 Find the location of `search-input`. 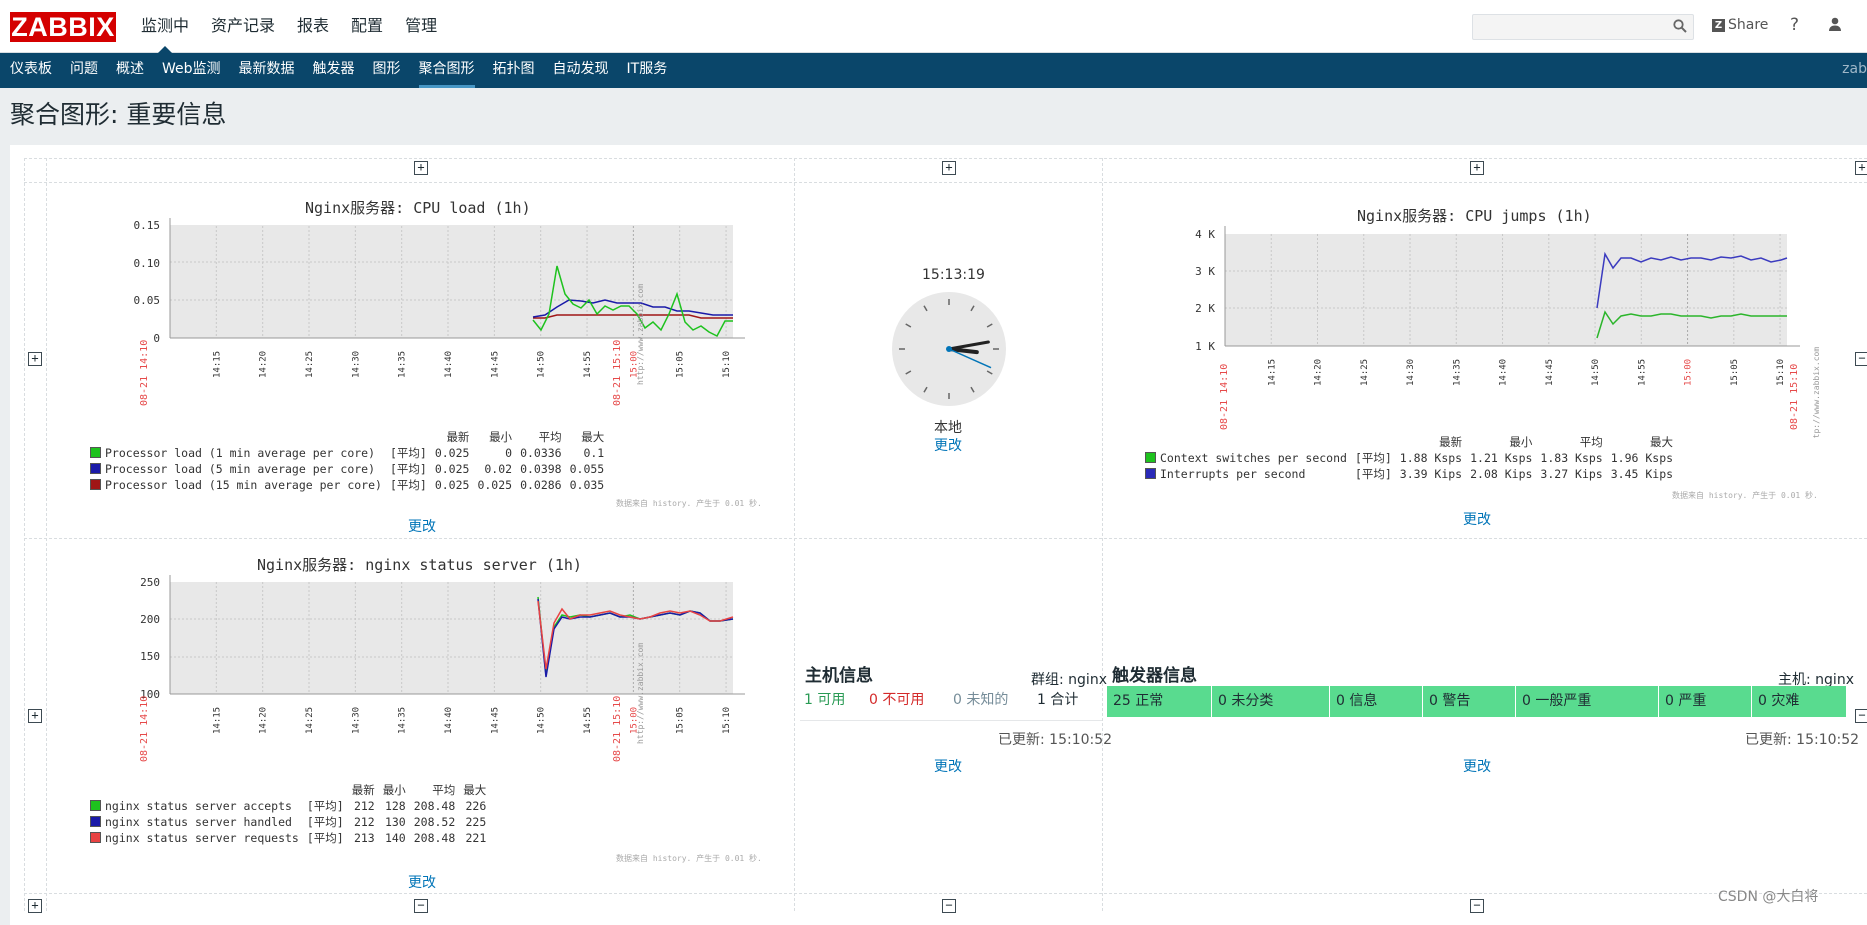

search-input is located at coordinates (1583, 27).